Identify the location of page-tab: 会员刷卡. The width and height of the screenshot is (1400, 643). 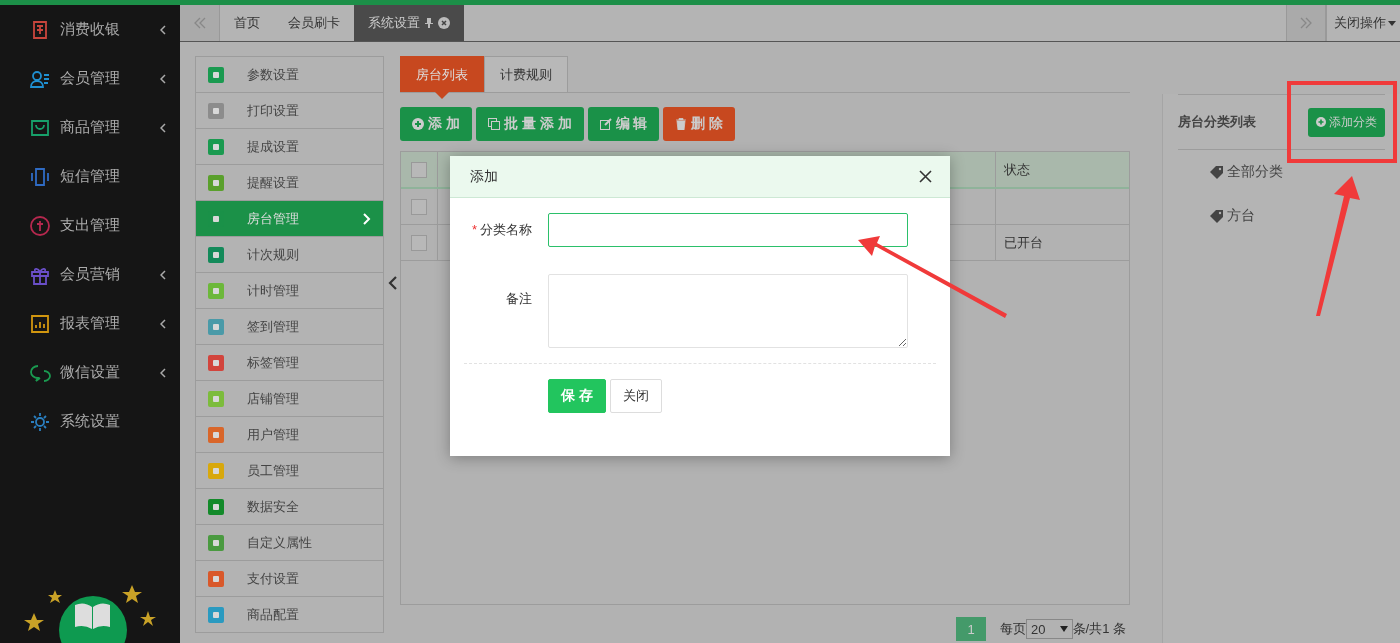
(314, 23).